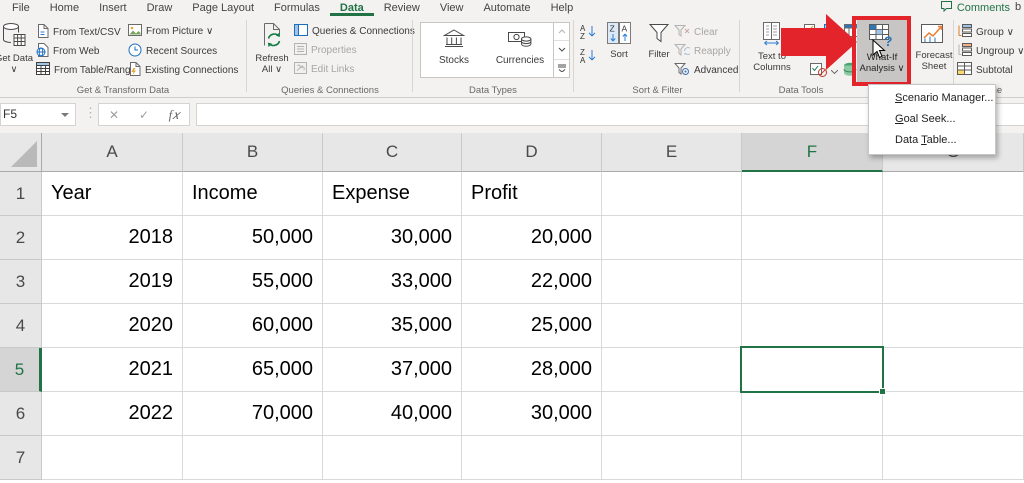 This screenshot has width=1024, height=483. What do you see at coordinates (520, 50) in the screenshot?
I see `currencies-button: Currencies` at bounding box center [520, 50].